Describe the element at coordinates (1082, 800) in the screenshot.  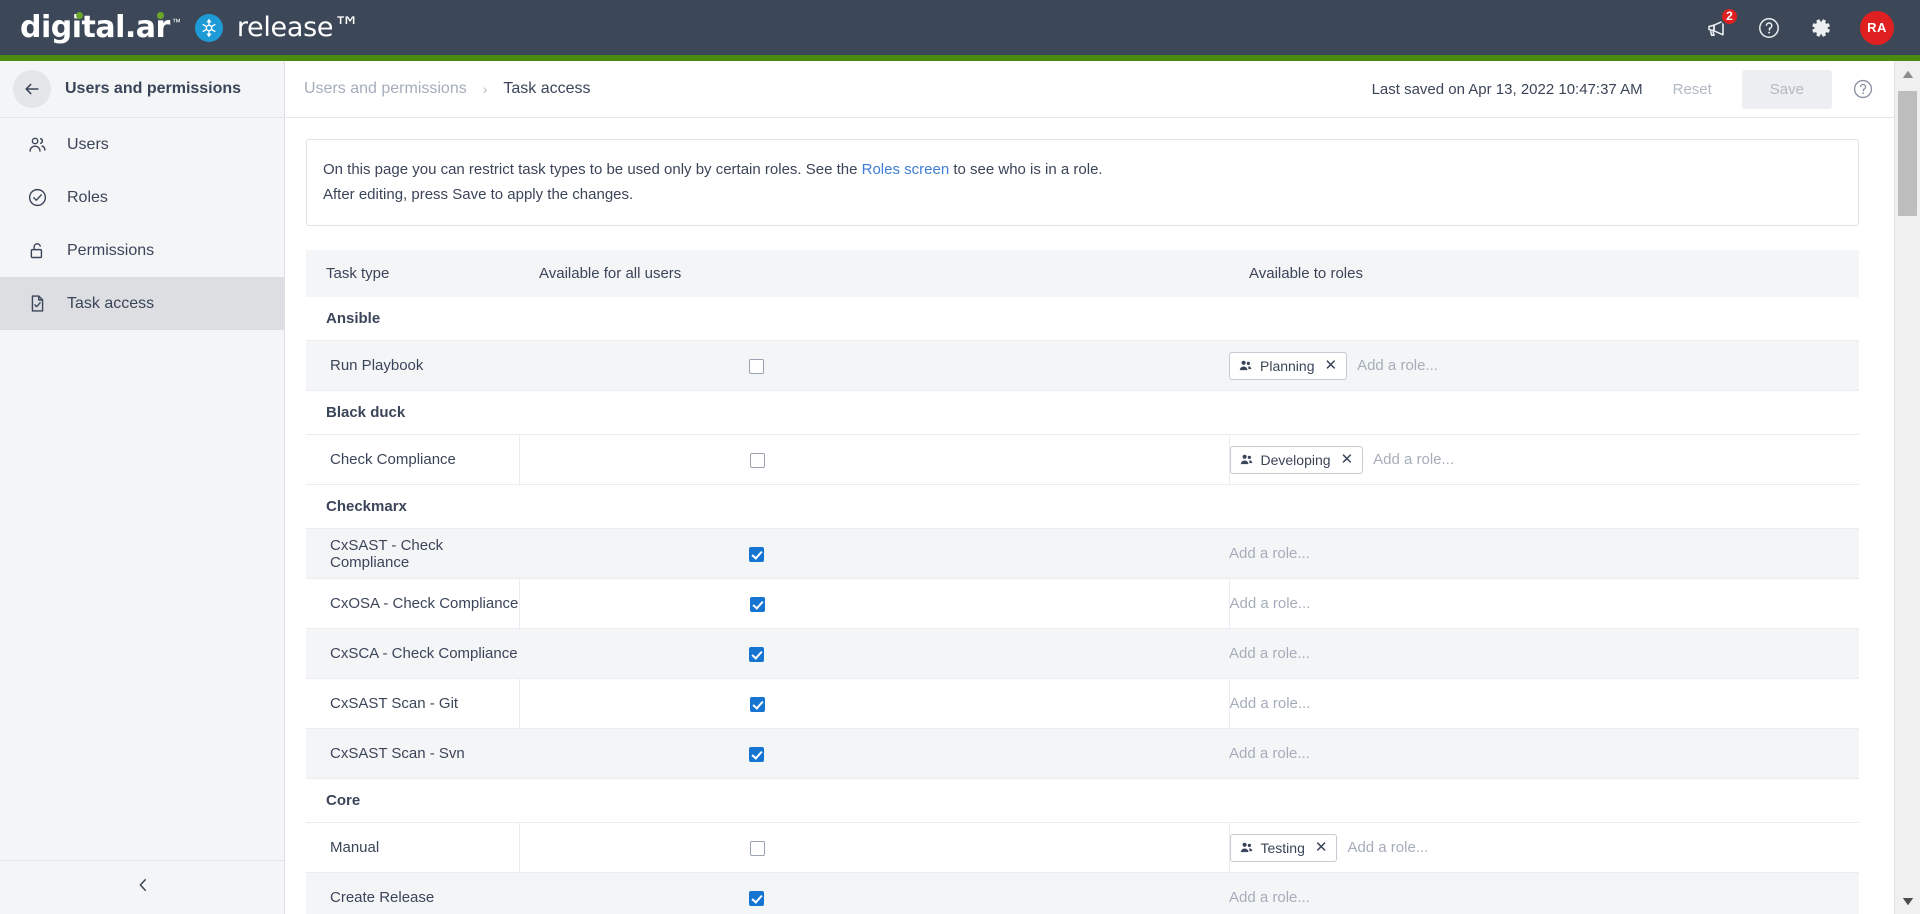
I see `task-group-label: Core` at that location.